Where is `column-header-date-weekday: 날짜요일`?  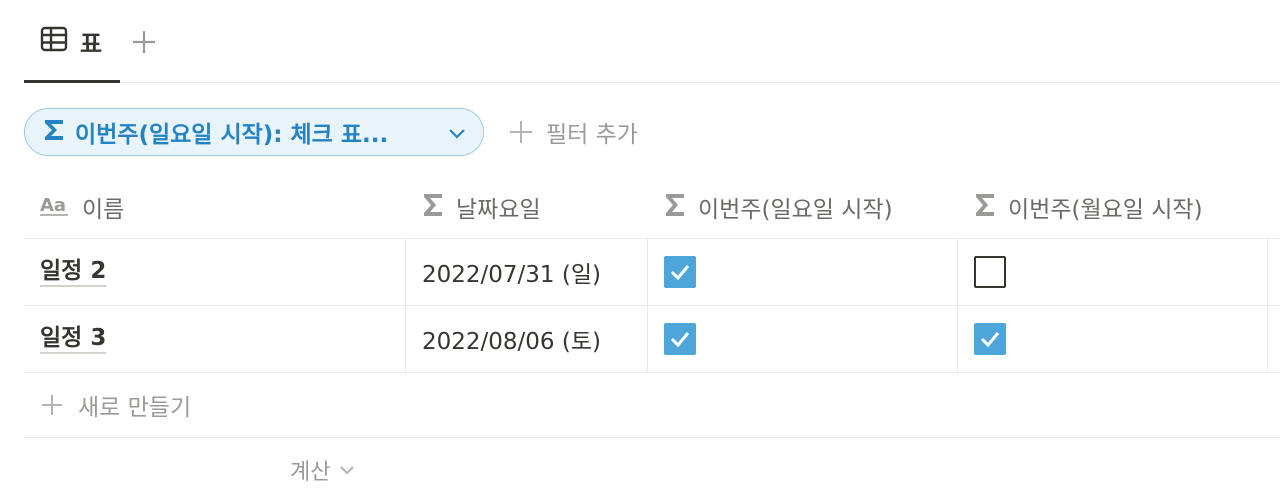 column-header-date-weekday: 날짜요일 is located at coordinates (527, 207).